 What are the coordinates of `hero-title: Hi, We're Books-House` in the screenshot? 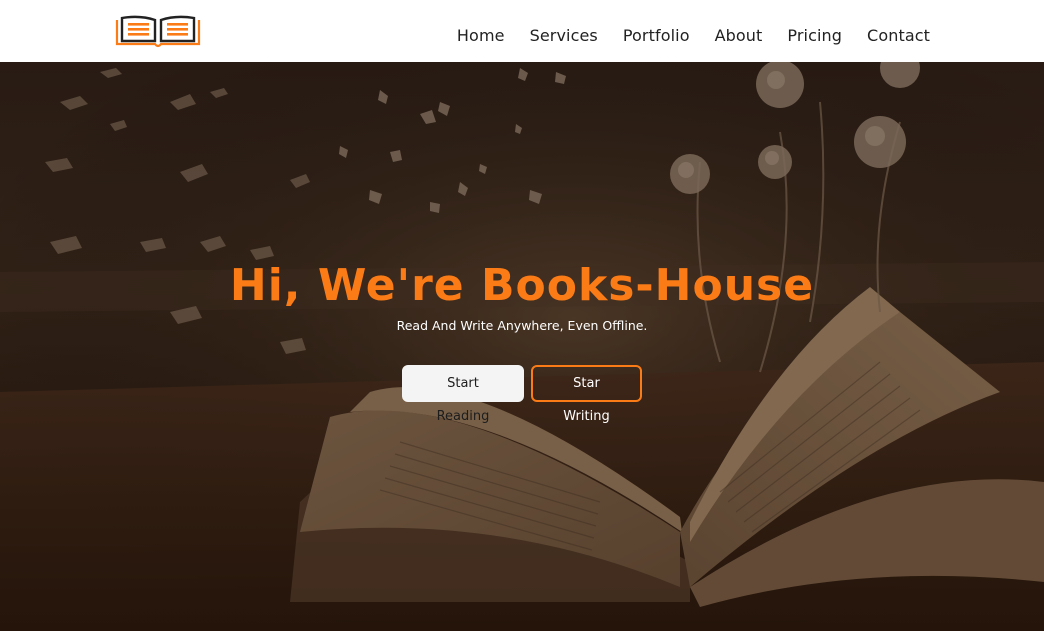 It's located at (522, 285).